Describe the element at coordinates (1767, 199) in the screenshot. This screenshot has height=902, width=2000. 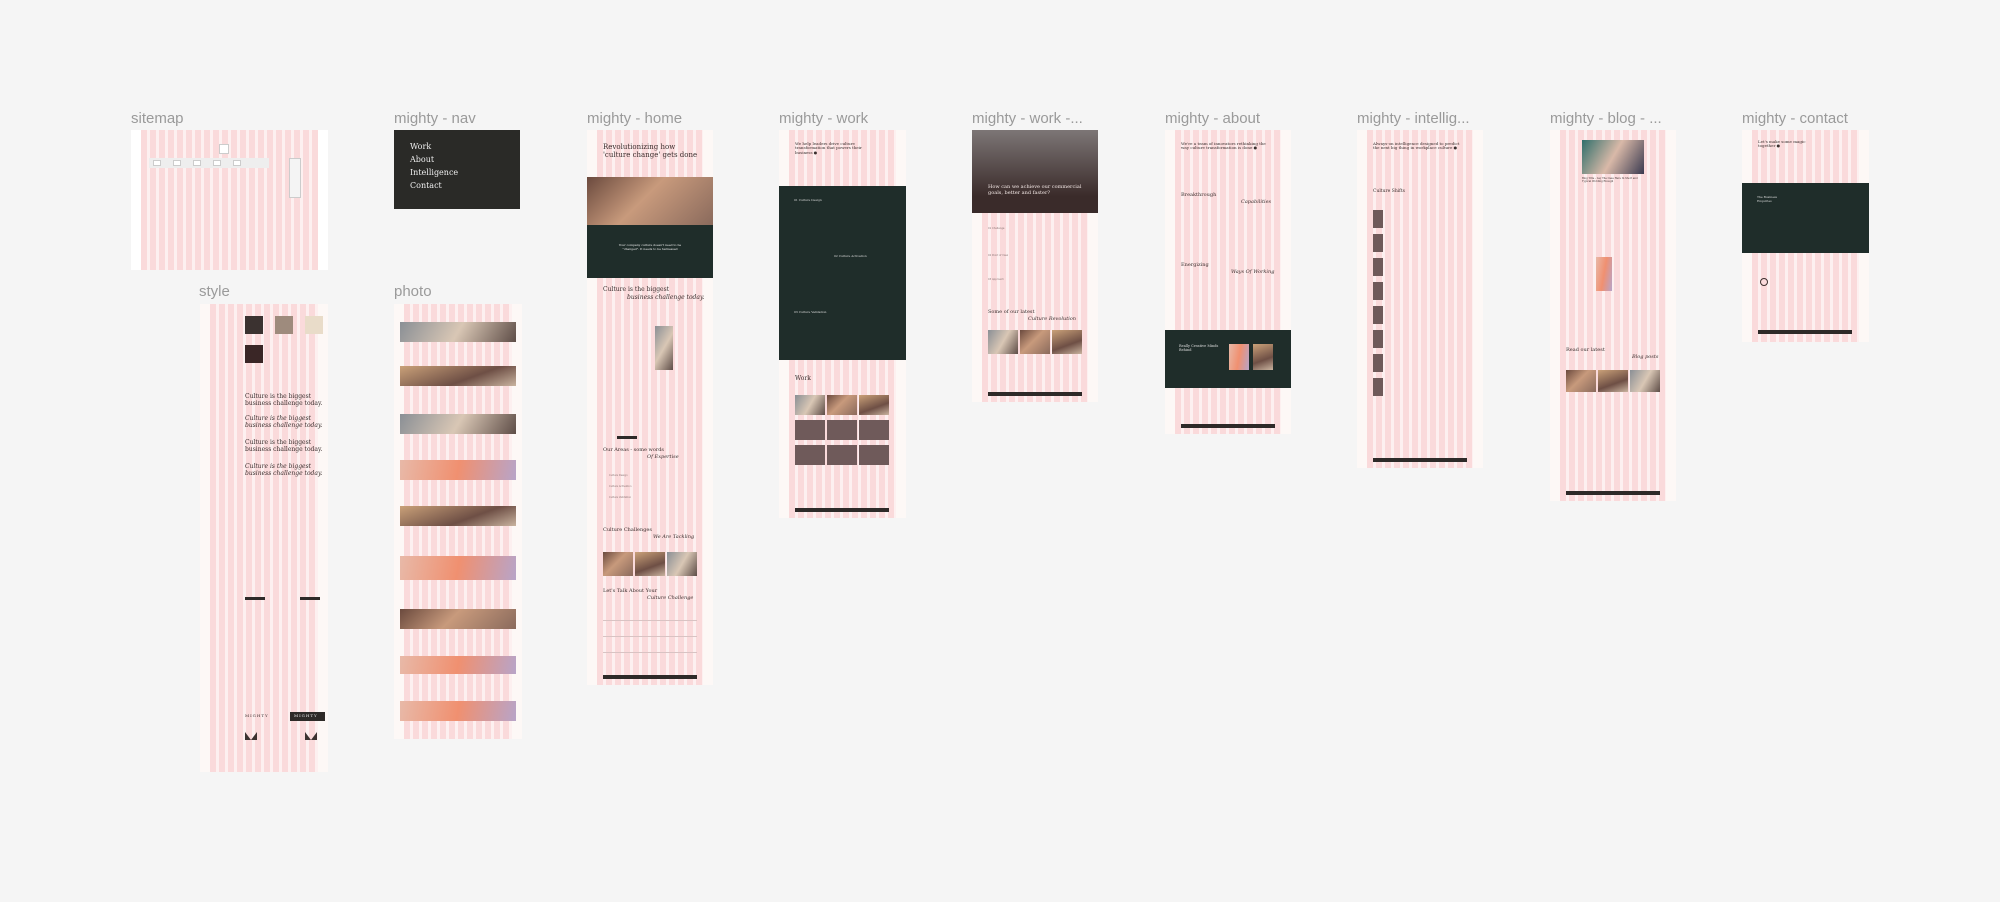
I see `contact-dark-title: The Business Enquiries` at that location.